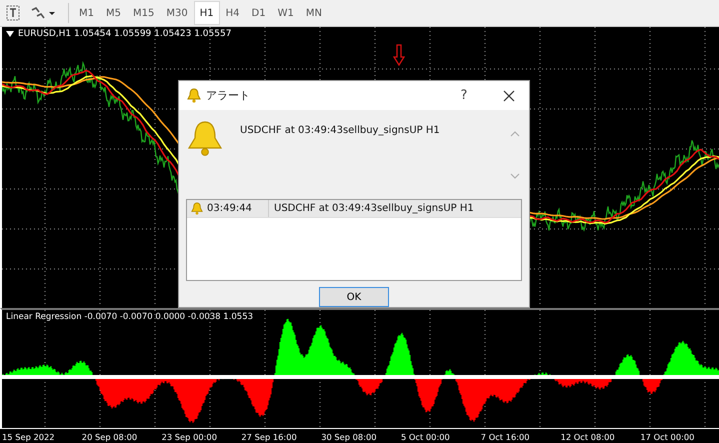 Image resolution: width=719 pixels, height=443 pixels. Describe the element at coordinates (464, 96) in the screenshot. I see `help-button: ?` at that location.